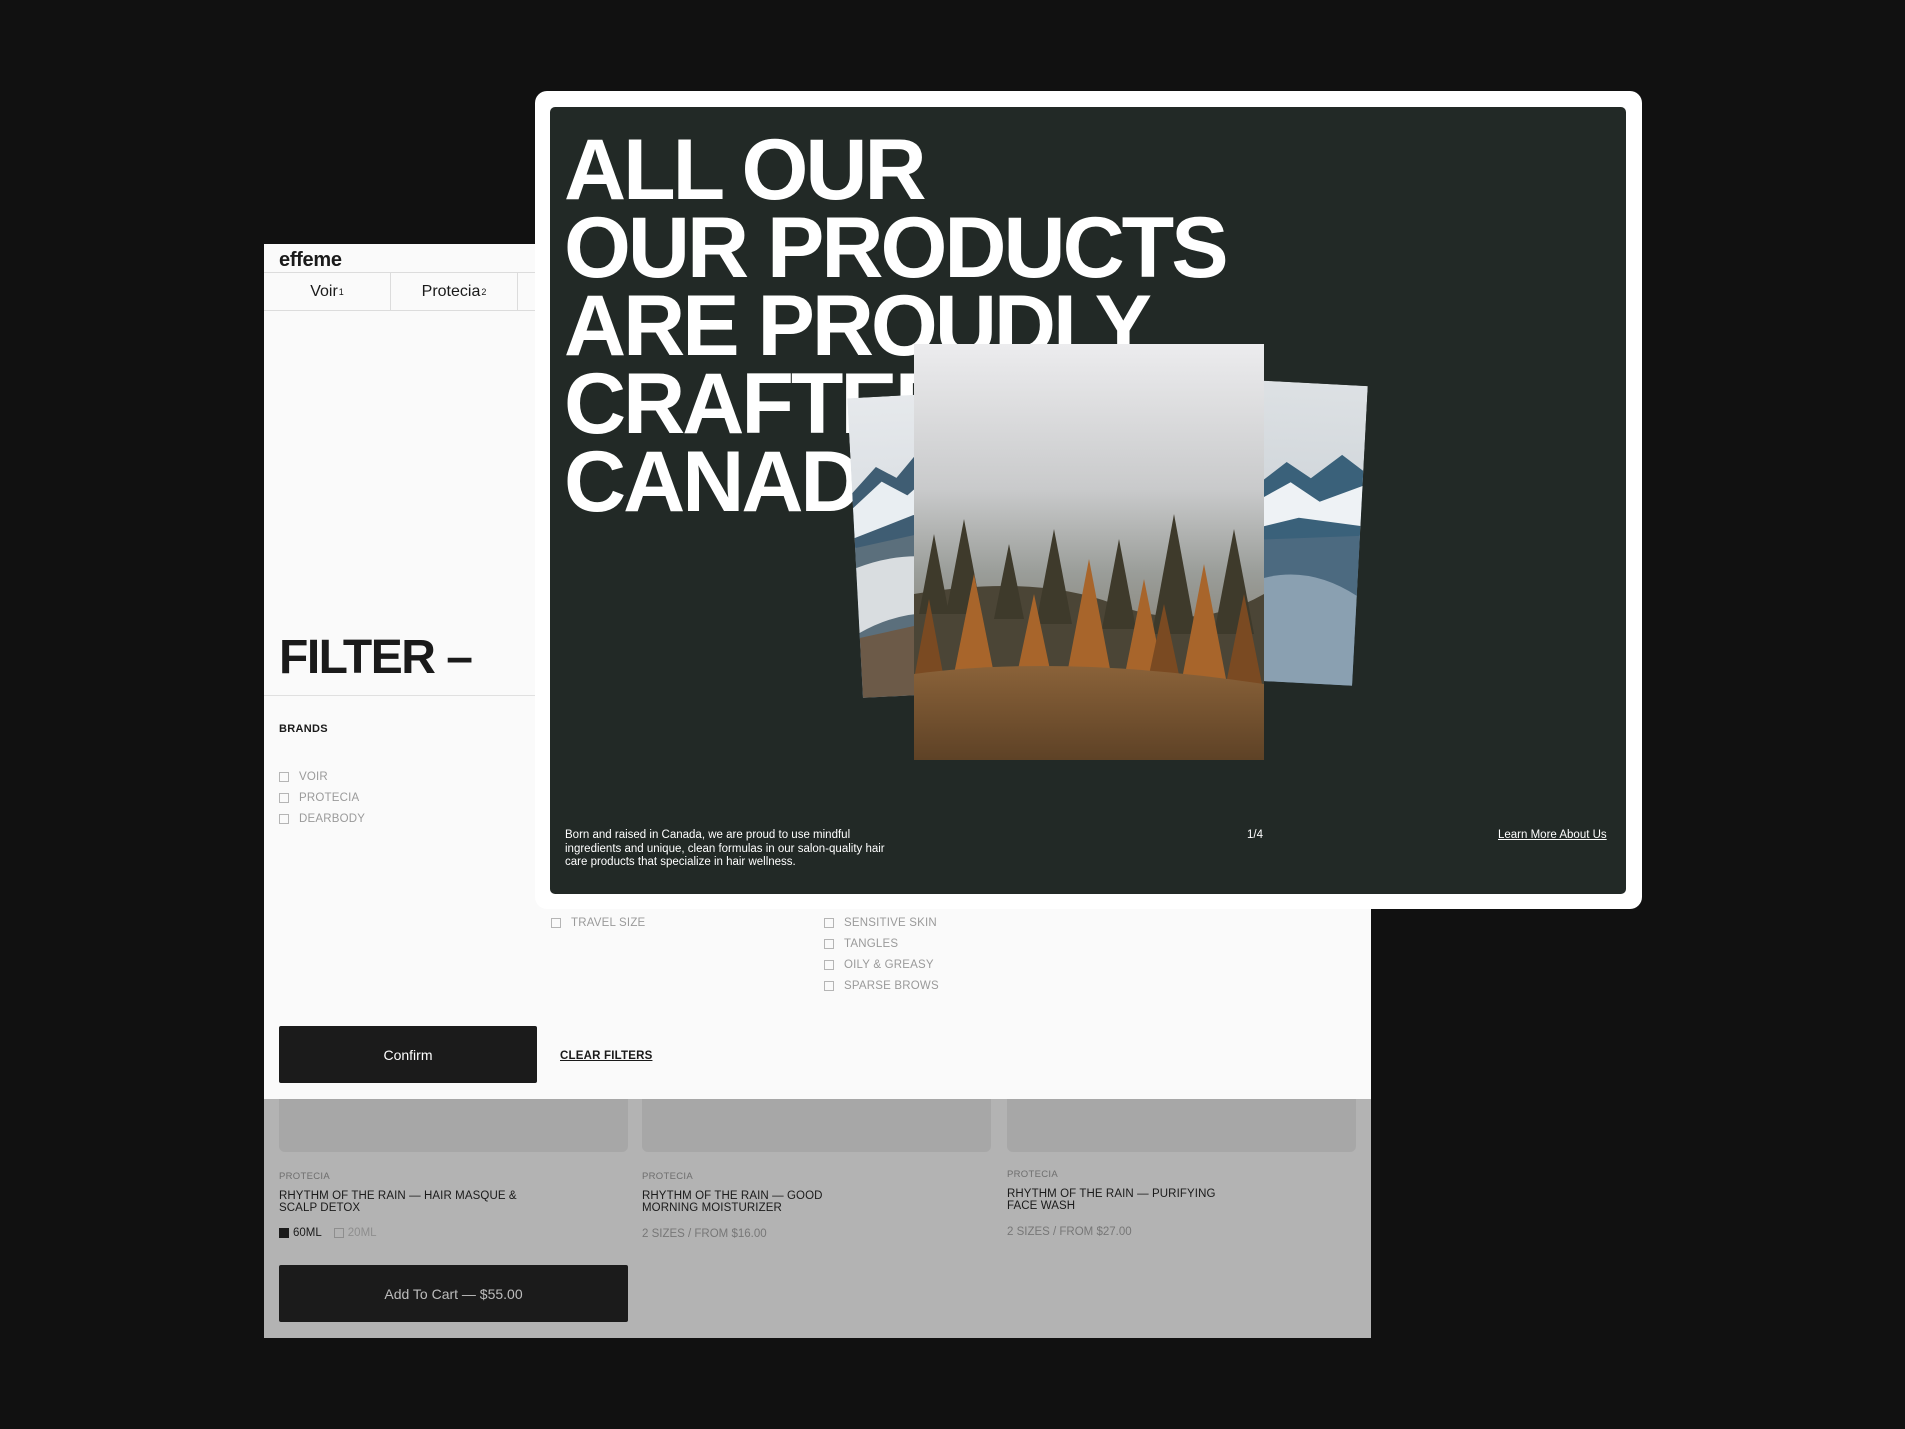 The height and width of the screenshot is (1429, 1905). What do you see at coordinates (362, 1233) in the screenshot?
I see `size-label: 20ML` at bounding box center [362, 1233].